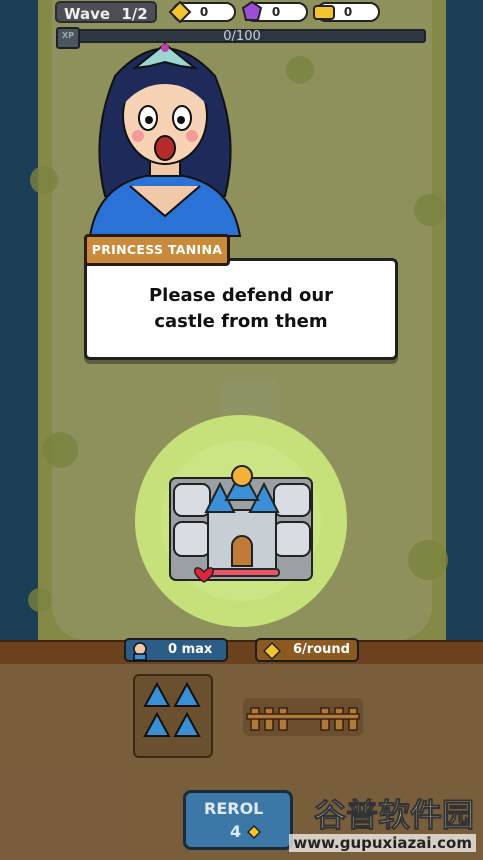  What do you see at coordinates (165, 139) in the screenshot?
I see `princess-portrait` at bounding box center [165, 139].